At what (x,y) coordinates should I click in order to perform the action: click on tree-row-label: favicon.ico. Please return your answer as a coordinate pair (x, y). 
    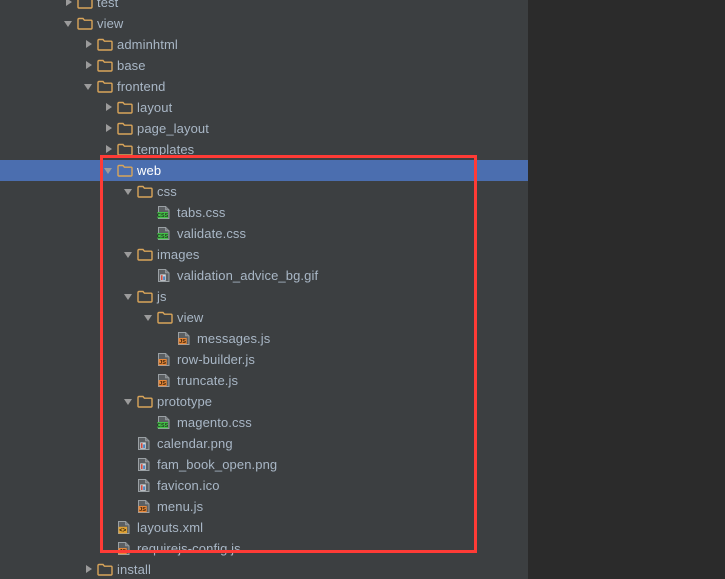
    Looking at the image, I should click on (188, 485).